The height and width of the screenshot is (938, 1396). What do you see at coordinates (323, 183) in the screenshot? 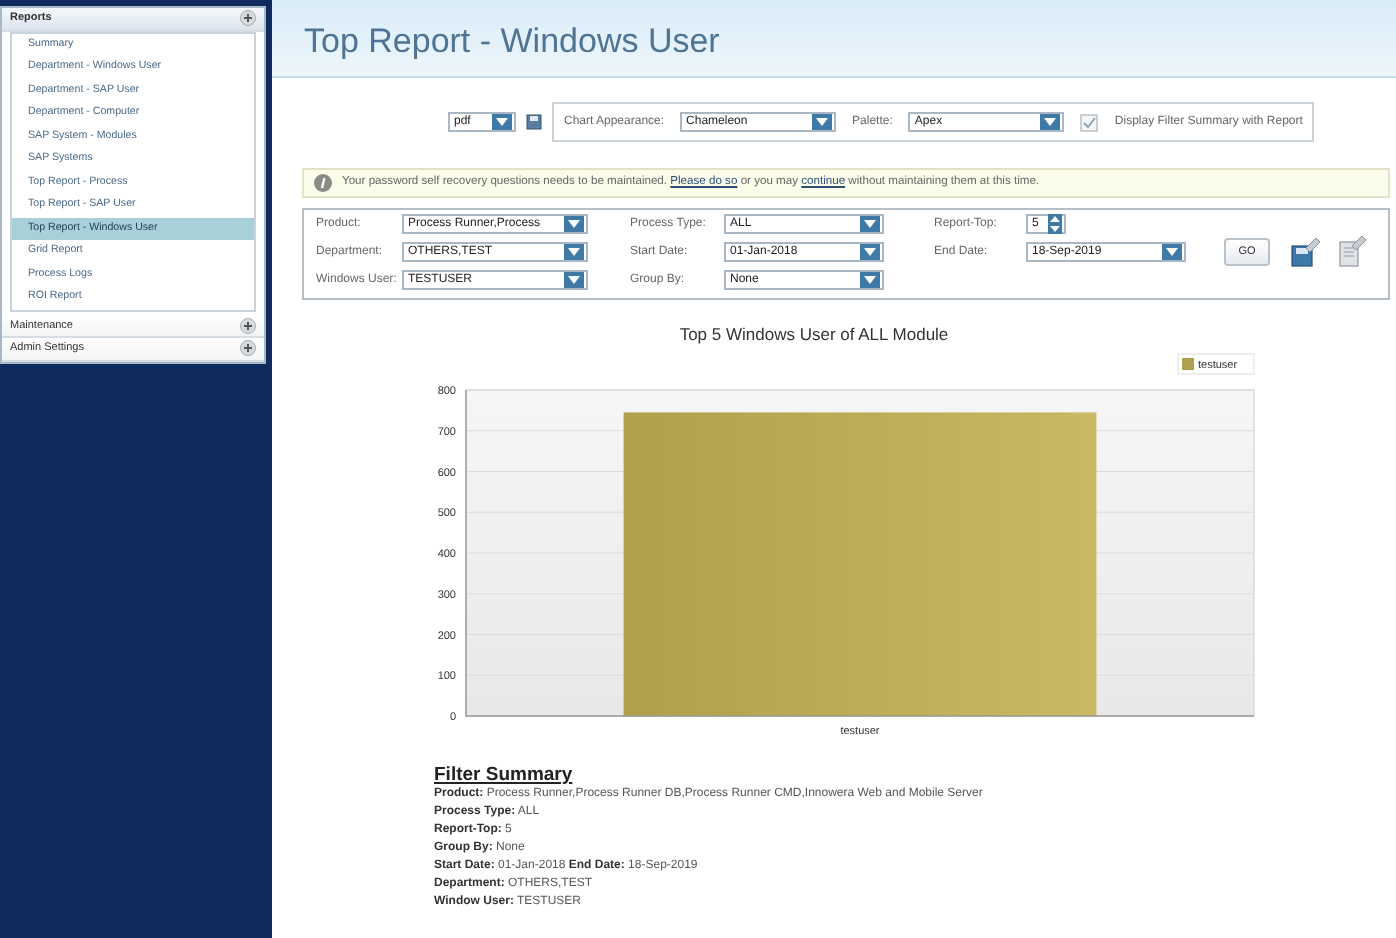
I see `info-icon` at bounding box center [323, 183].